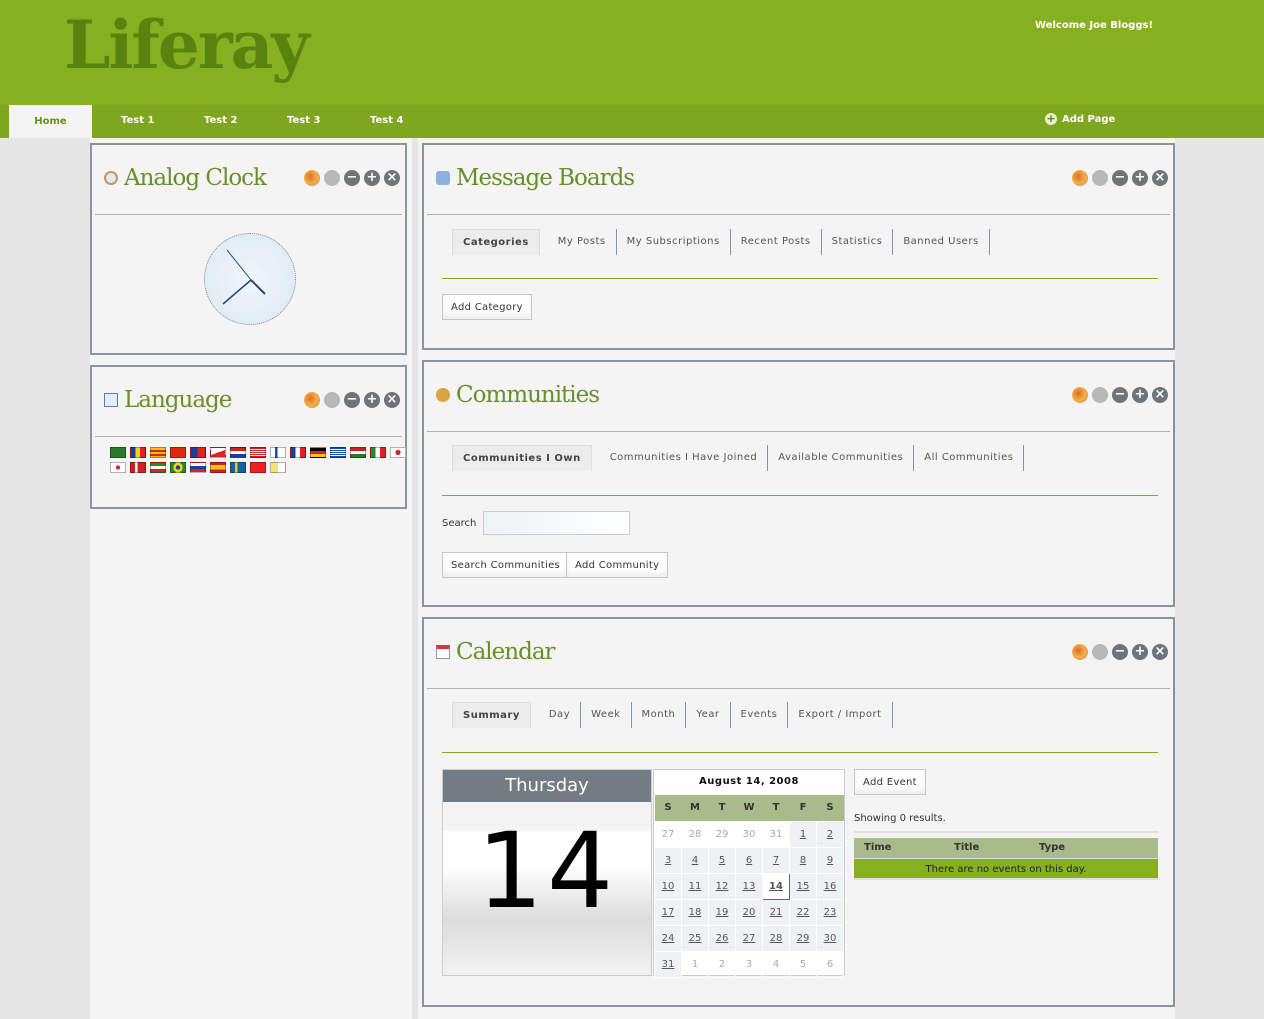  Describe the element at coordinates (969, 458) in the screenshot. I see `tab-all-communities: All Communities` at that location.